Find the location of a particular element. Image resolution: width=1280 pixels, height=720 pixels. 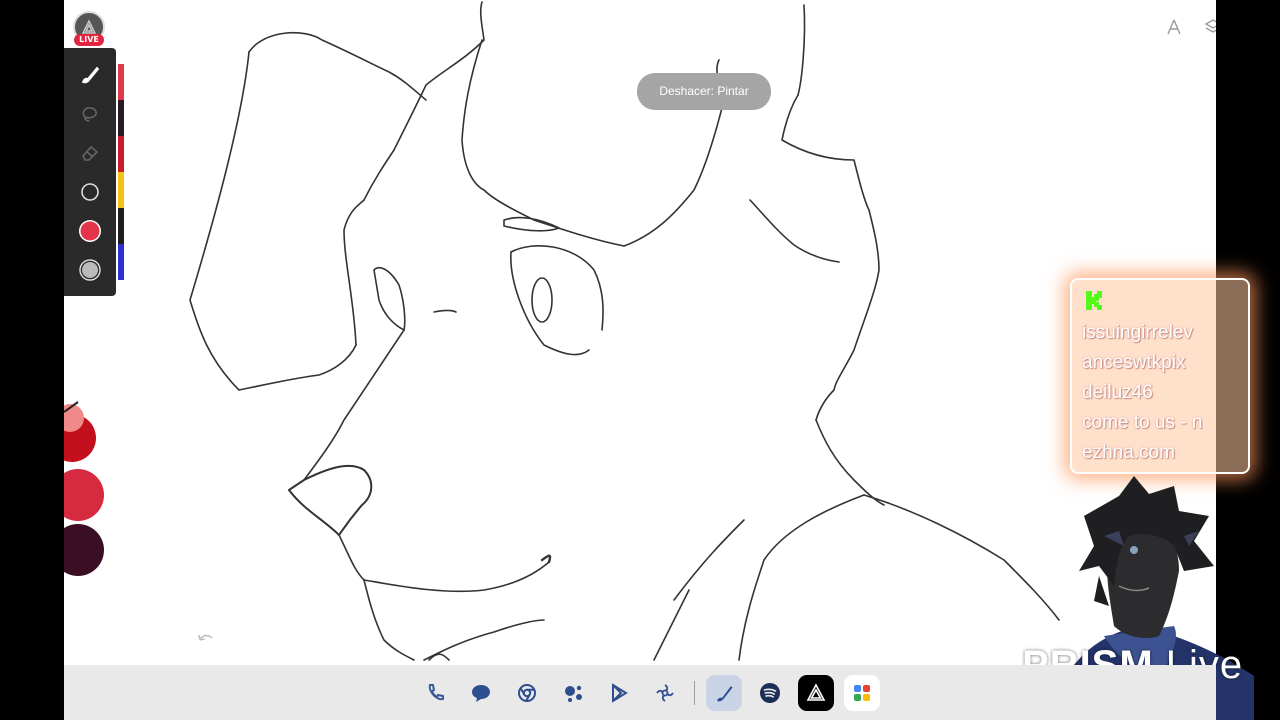

color-puck-palette is located at coordinates (86, 497).